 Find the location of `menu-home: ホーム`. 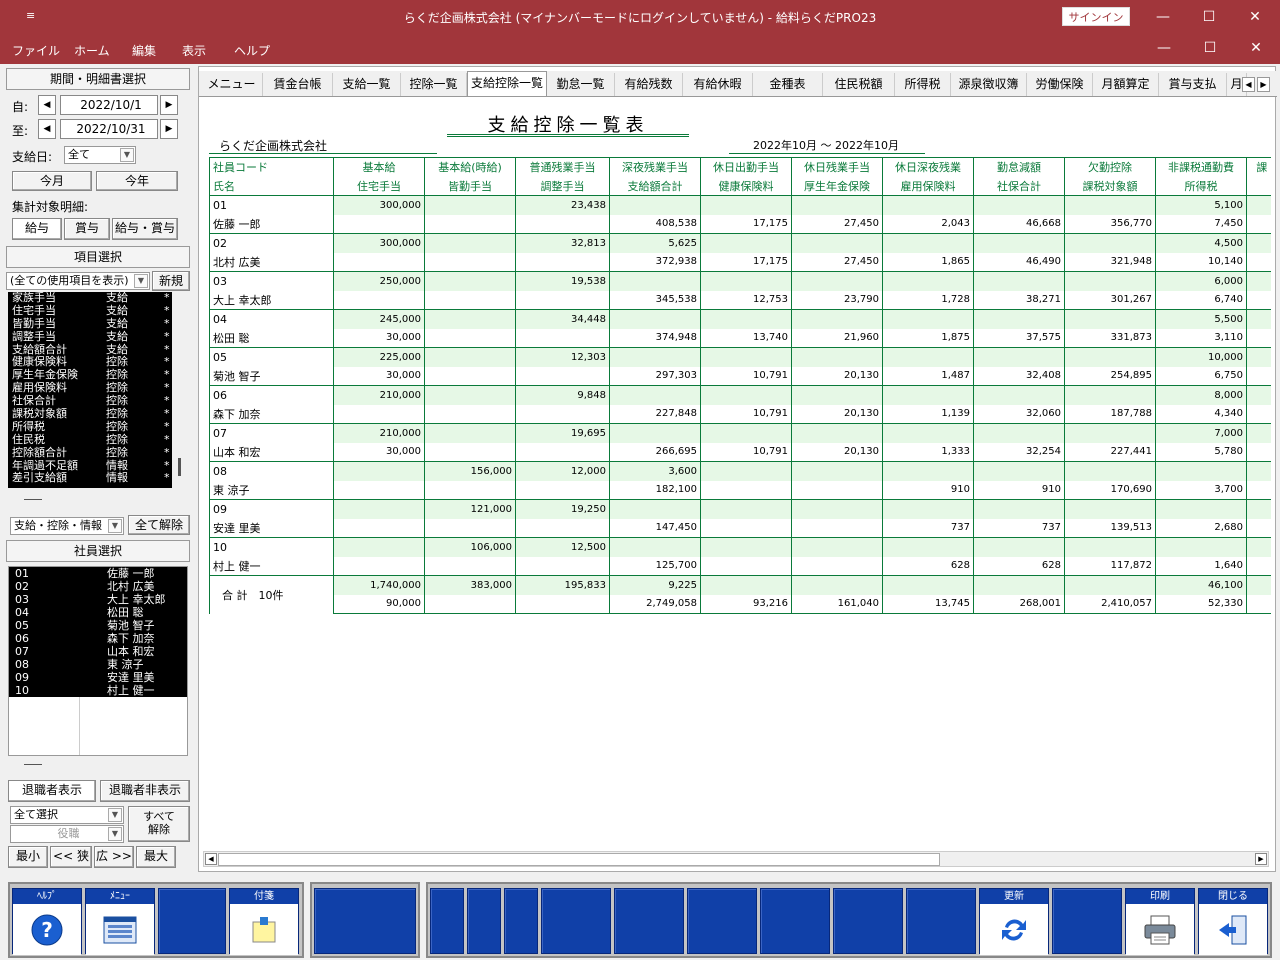

menu-home: ホーム is located at coordinates (92, 50).